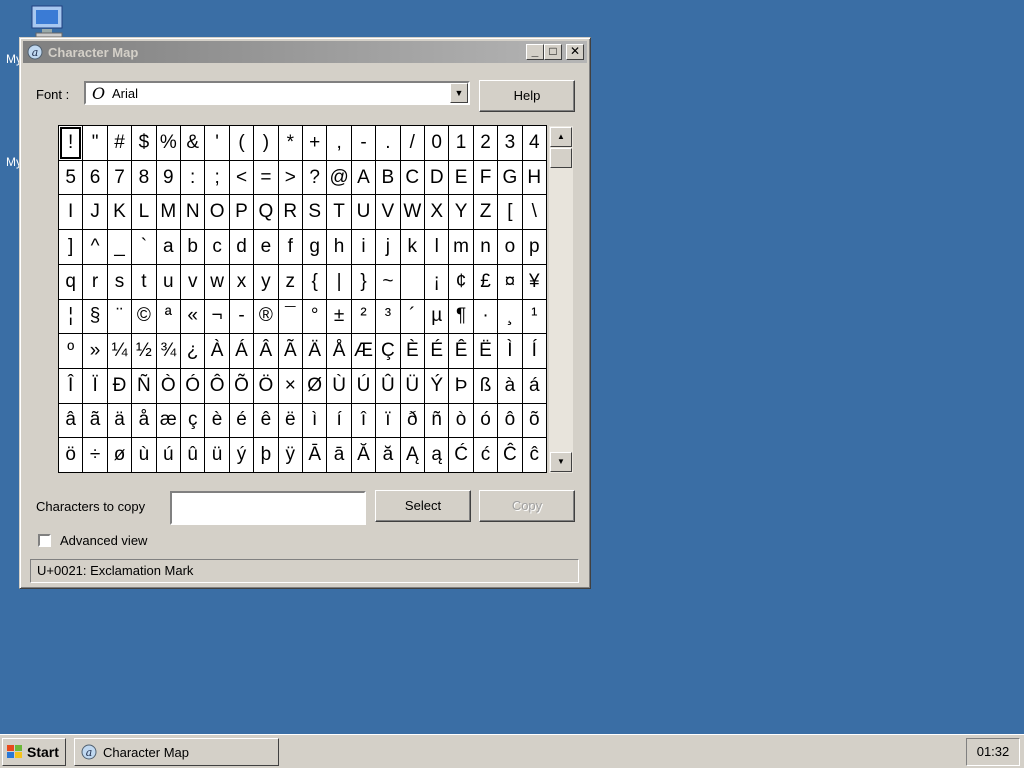 The image size is (1024, 768). What do you see at coordinates (95, 316) in the screenshot?
I see `character-cell: §` at bounding box center [95, 316].